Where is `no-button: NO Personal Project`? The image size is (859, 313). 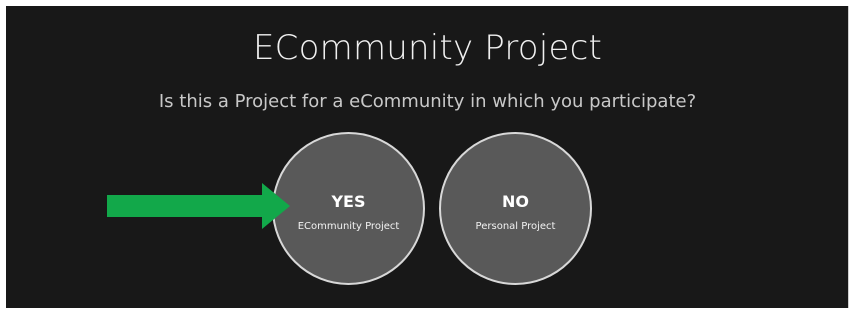 no-button: NO Personal Project is located at coordinates (515, 208).